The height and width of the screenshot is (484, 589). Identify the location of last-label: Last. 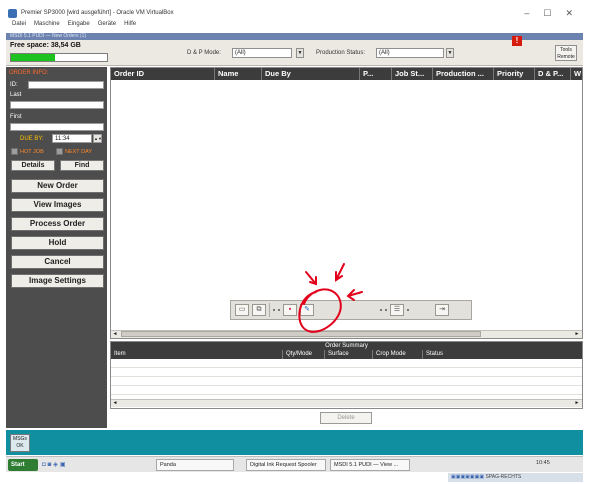
(16, 95).